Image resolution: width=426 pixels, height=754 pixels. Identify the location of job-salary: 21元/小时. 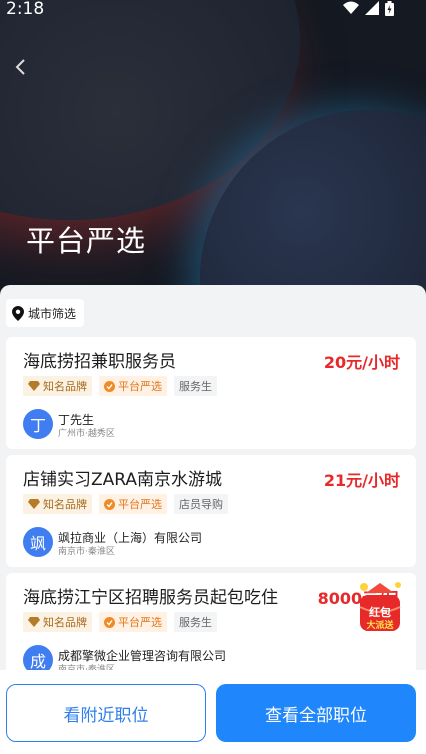
(361, 480).